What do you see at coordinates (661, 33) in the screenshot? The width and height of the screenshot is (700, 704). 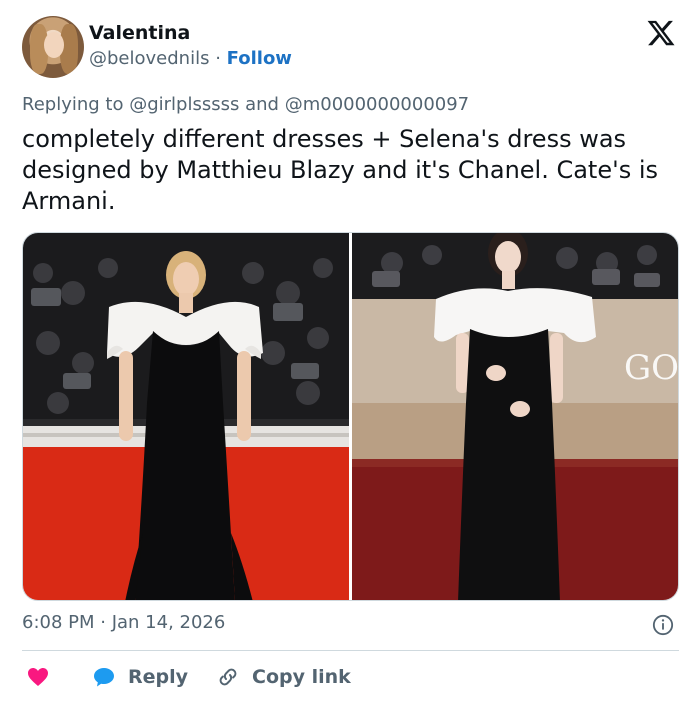 I see `x-logo-icon` at bounding box center [661, 33].